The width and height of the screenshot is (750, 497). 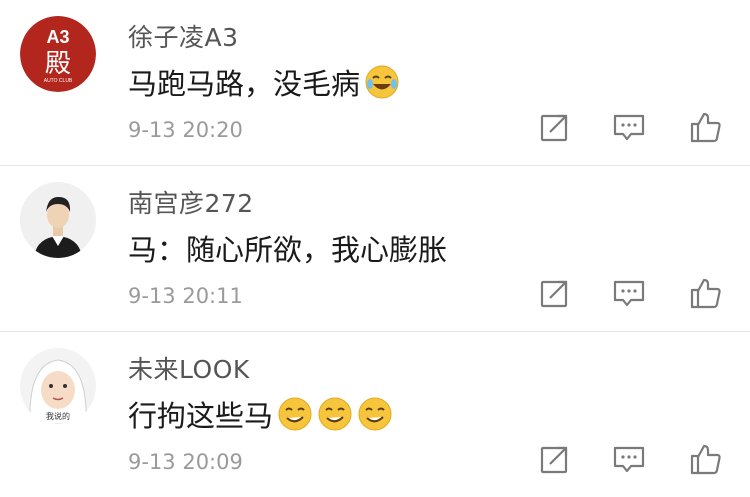 I want to click on laugh-cry-emoji, so click(x=382, y=82).